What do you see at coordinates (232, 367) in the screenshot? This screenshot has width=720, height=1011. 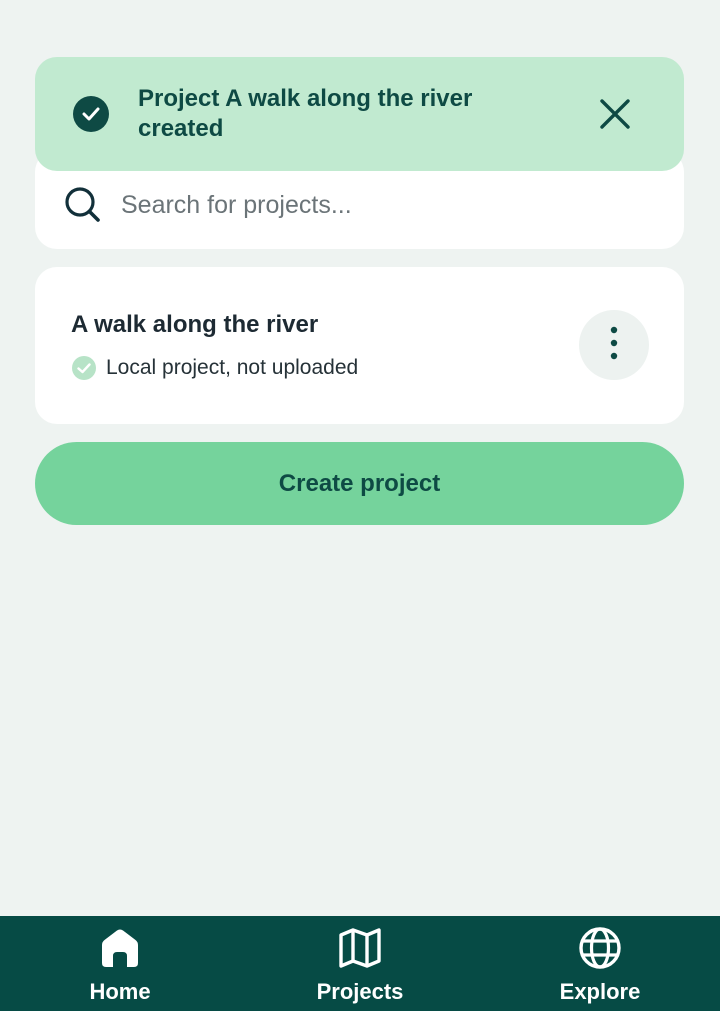 I see `status-text: Local project, not uploaded` at bounding box center [232, 367].